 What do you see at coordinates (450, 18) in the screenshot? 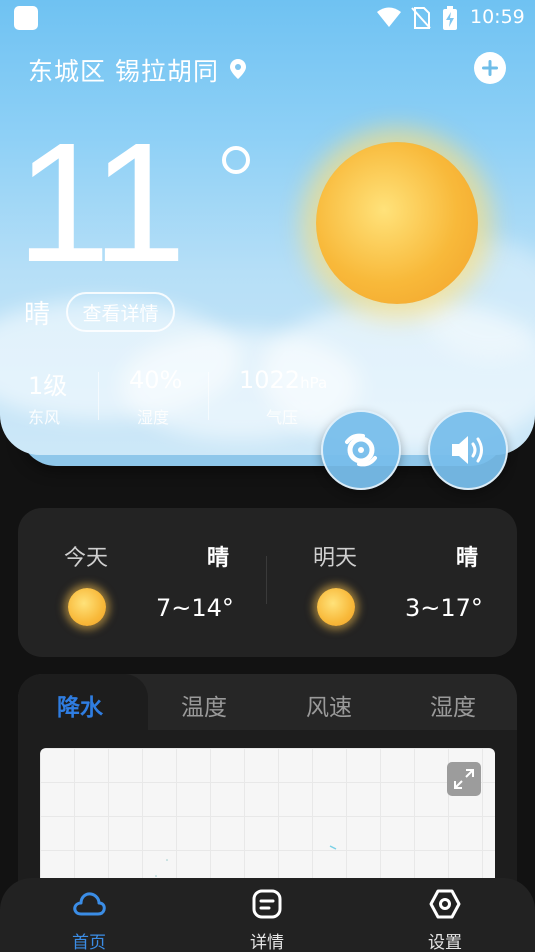
I see `battery-charging-icon` at bounding box center [450, 18].